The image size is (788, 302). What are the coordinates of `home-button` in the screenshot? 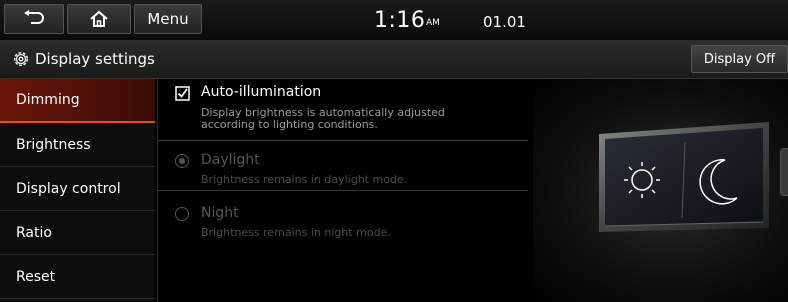 It's located at (99, 19).